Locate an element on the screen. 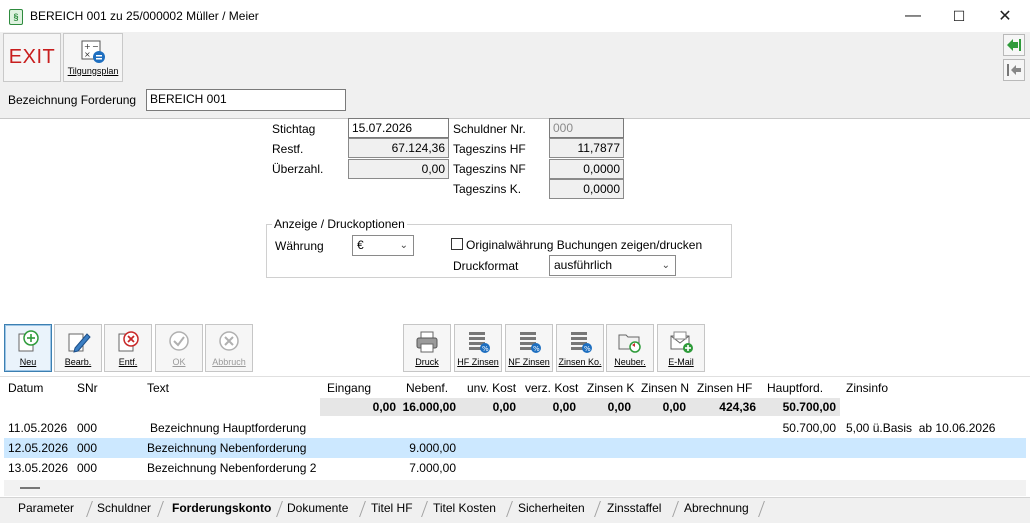 Image resolution: width=1030 pixels, height=523 pixels. tageszins-hf-label: Tageszins HF is located at coordinates (489, 149).